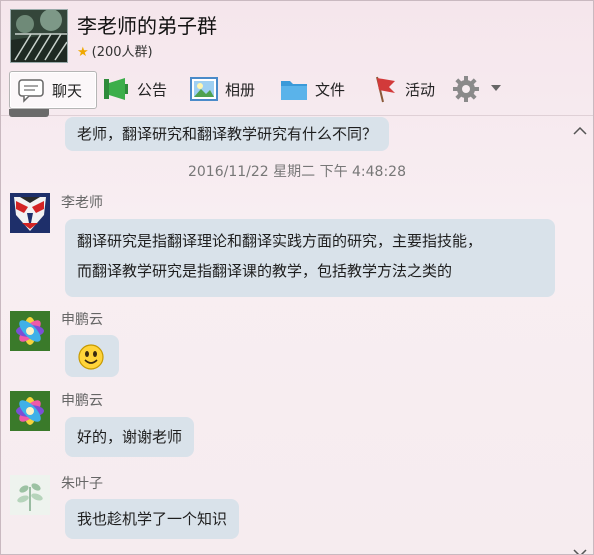  I want to click on message-timestamp: 2016/11/22 星期二 下午 4:48:28, so click(296, 172).